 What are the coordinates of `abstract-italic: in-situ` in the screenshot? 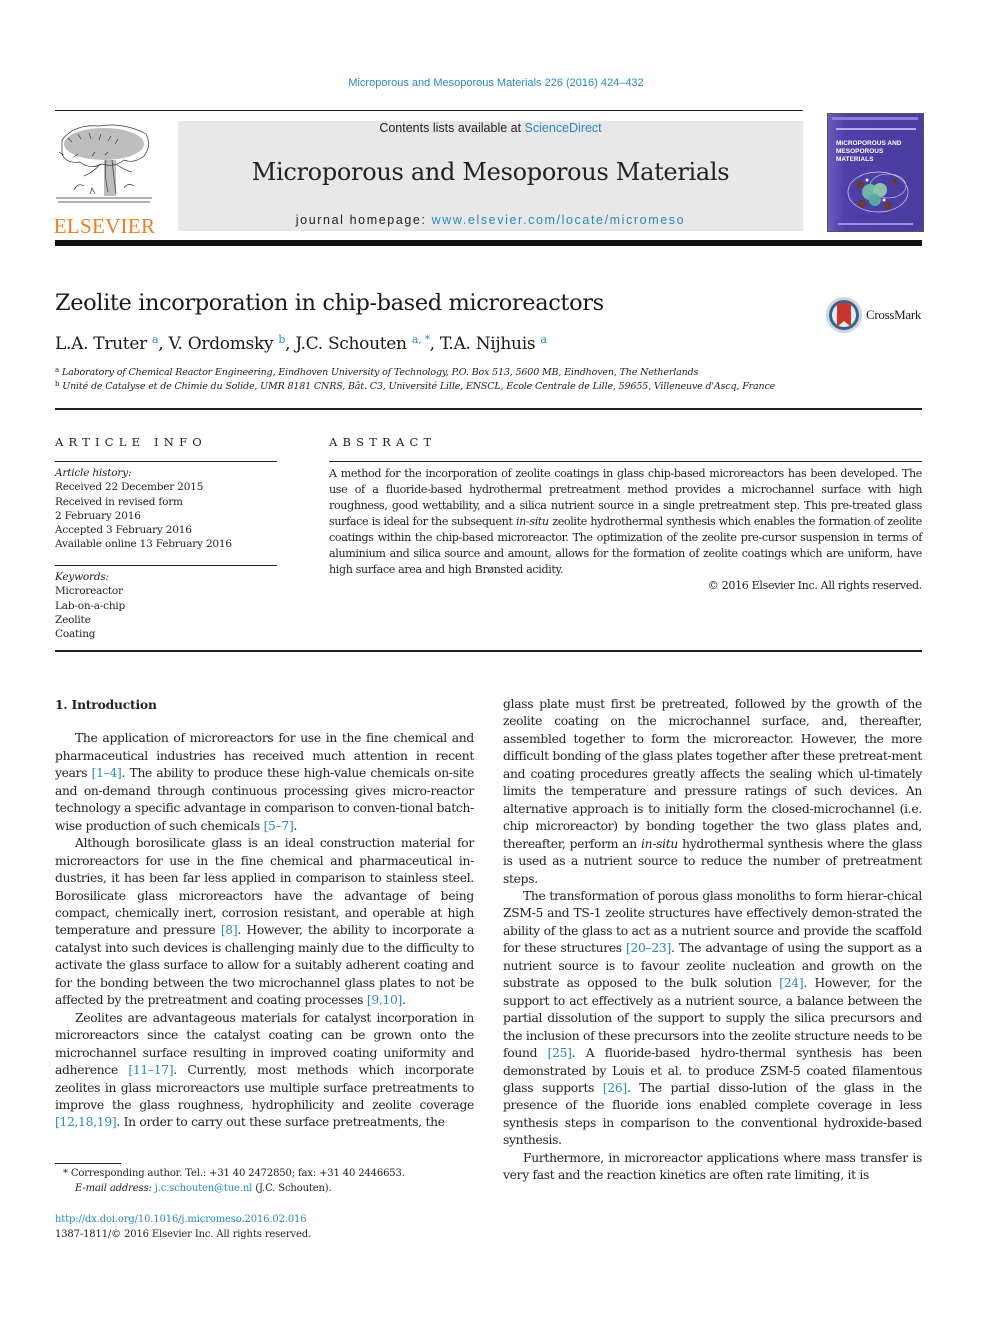 It's located at (532, 521).